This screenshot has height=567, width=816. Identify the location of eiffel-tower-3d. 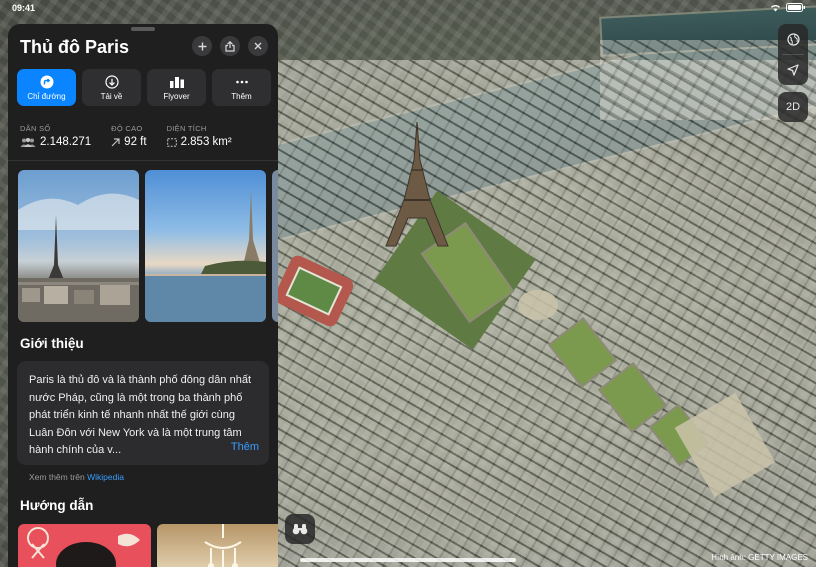
(417, 184).